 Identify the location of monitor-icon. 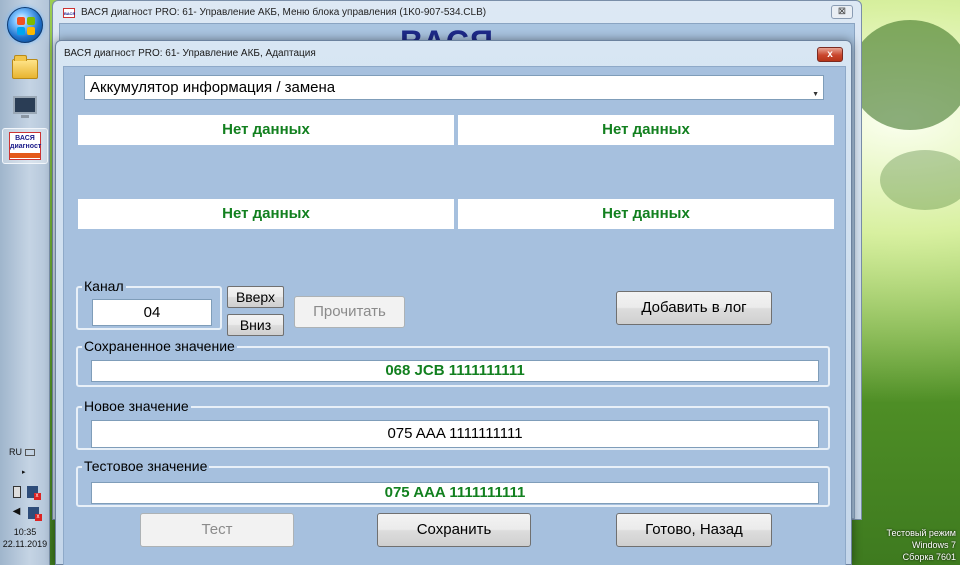
(25, 107).